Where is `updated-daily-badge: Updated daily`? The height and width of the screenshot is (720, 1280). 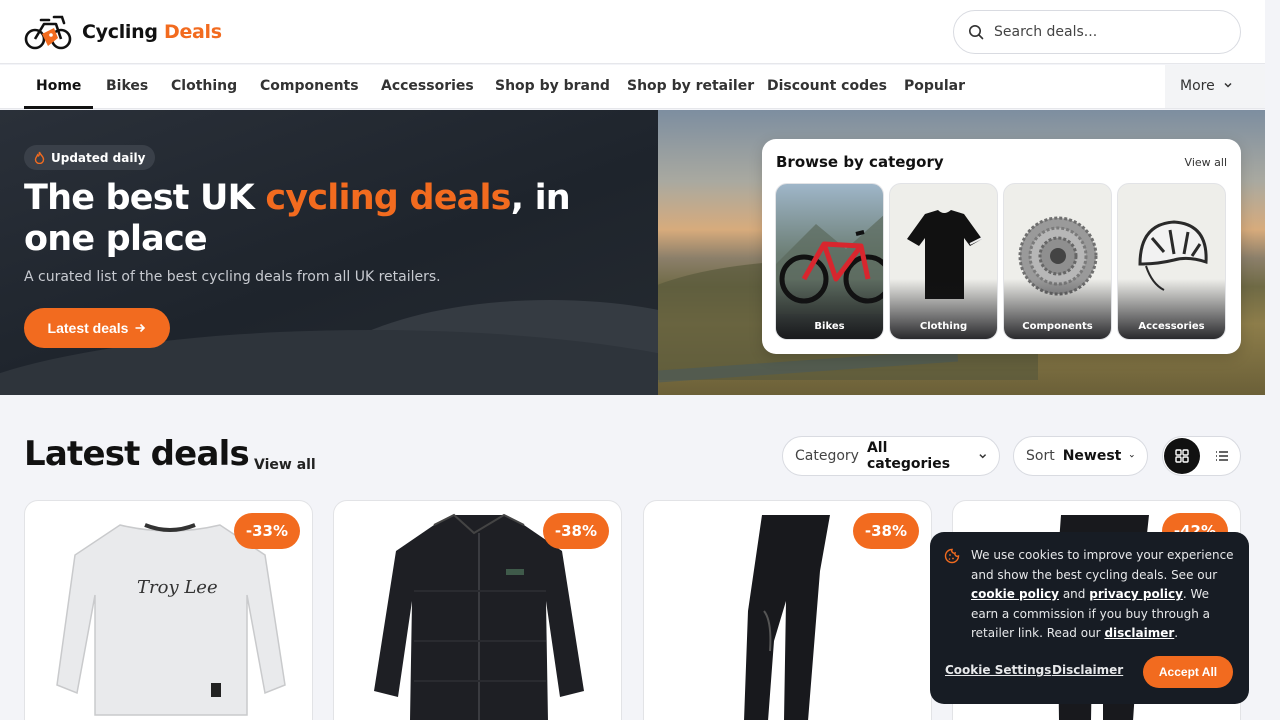
updated-daily-badge: Updated daily is located at coordinates (90, 157).